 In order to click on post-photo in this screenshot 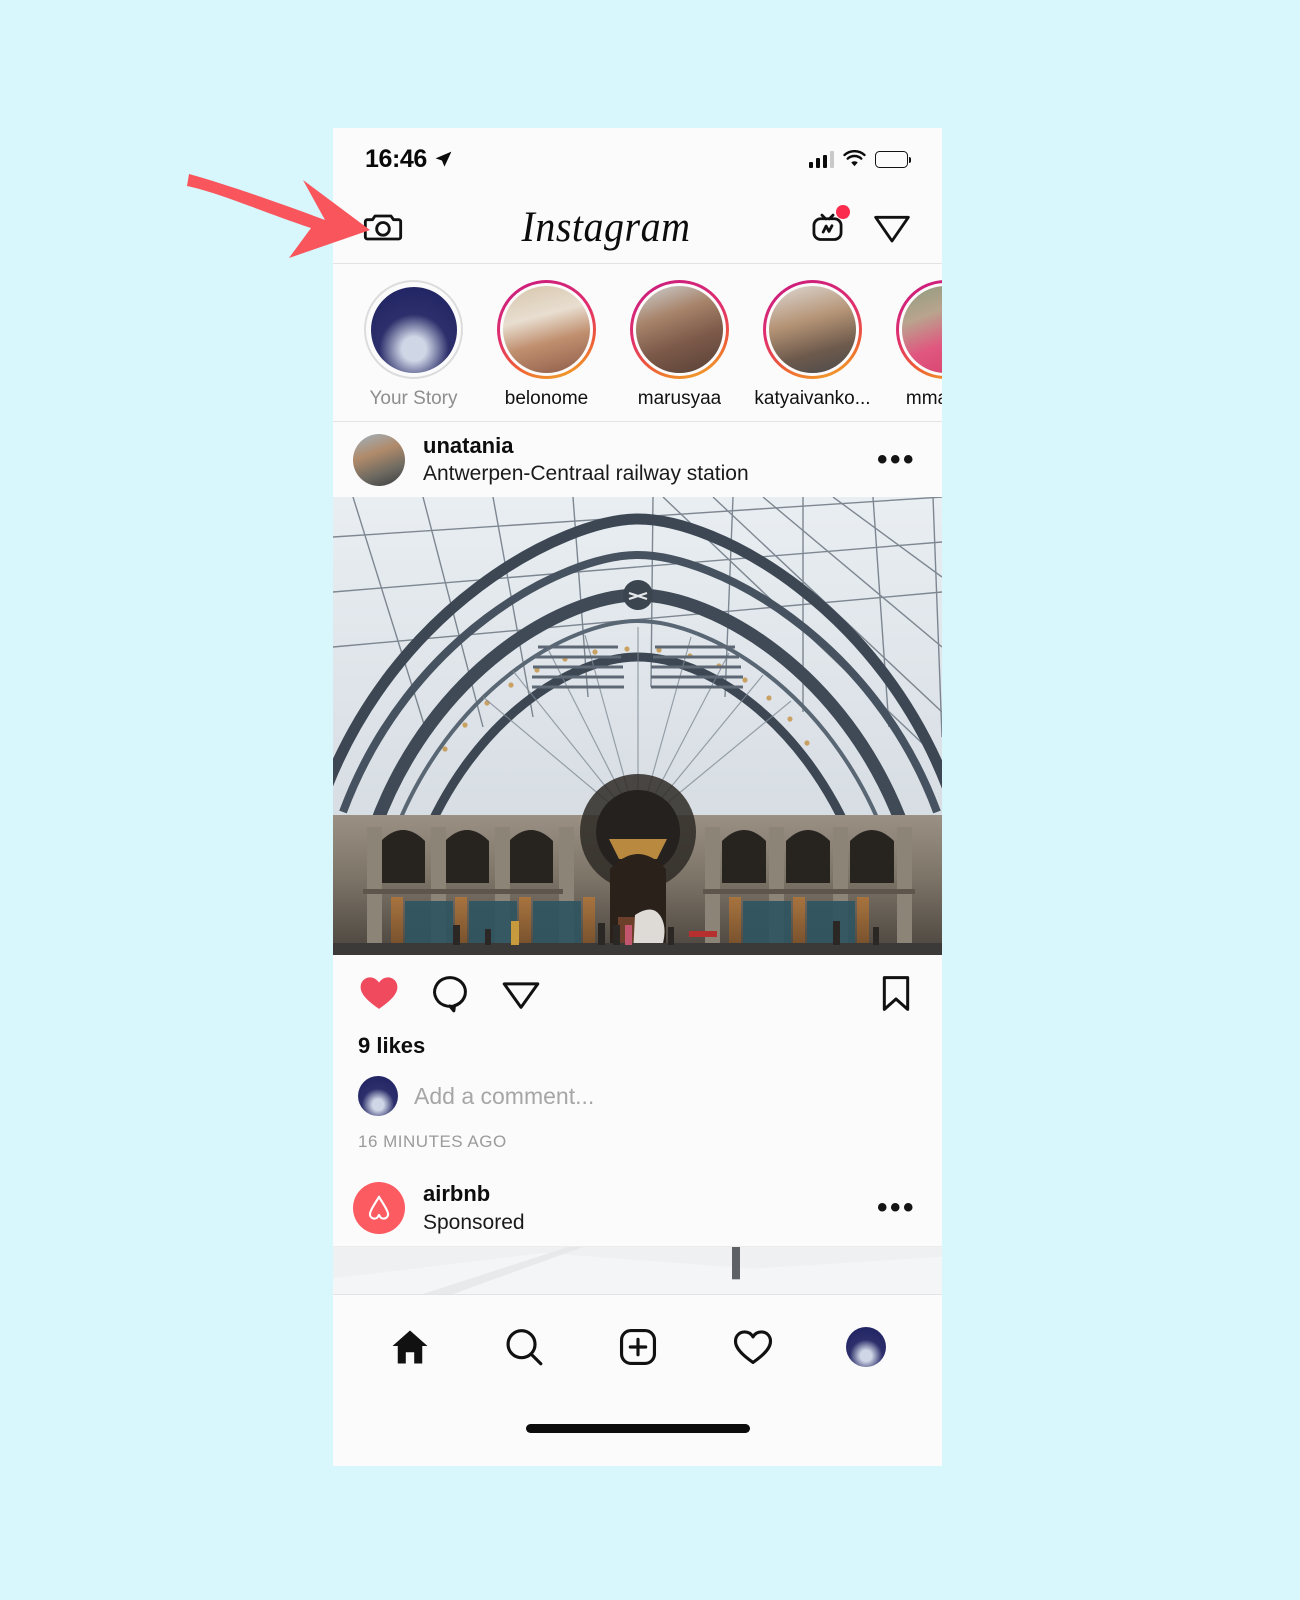, I will do `click(637, 726)`.